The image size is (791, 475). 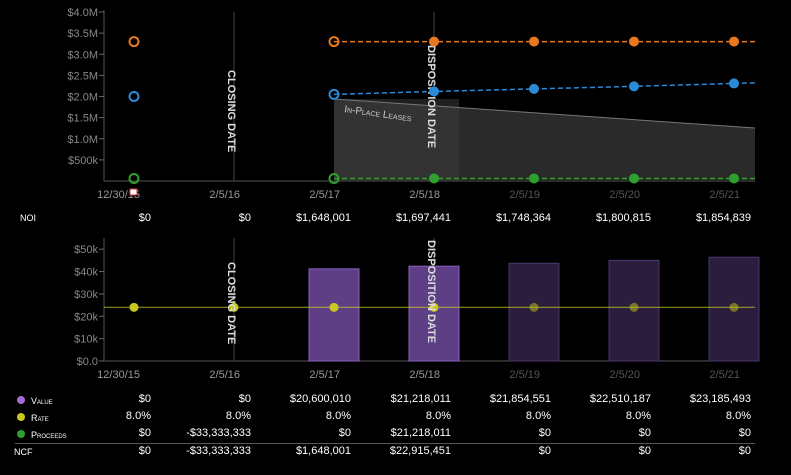 I want to click on ncf-cell: $1,648,001, so click(x=323, y=451).